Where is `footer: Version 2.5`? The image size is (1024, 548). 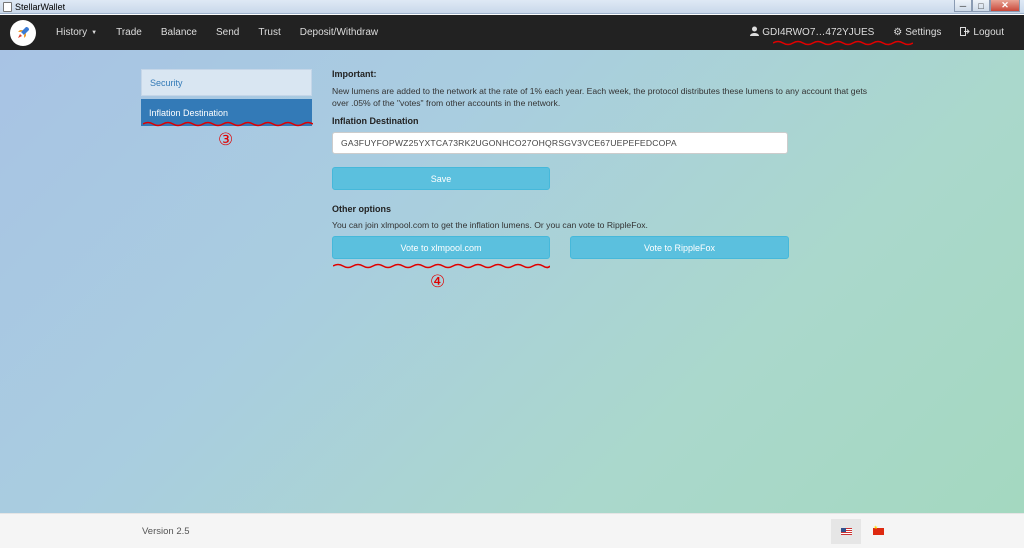
footer: Version 2.5 is located at coordinates (512, 530).